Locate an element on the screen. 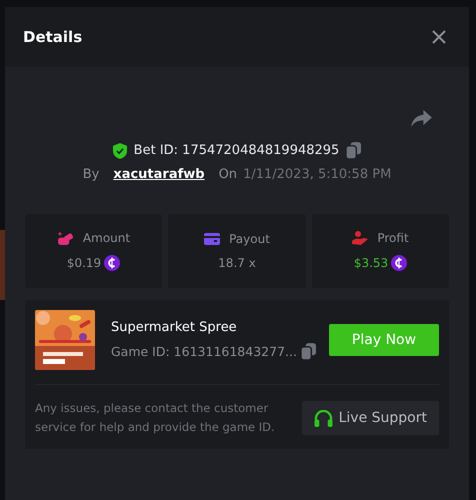  share-icon is located at coordinates (421, 118).